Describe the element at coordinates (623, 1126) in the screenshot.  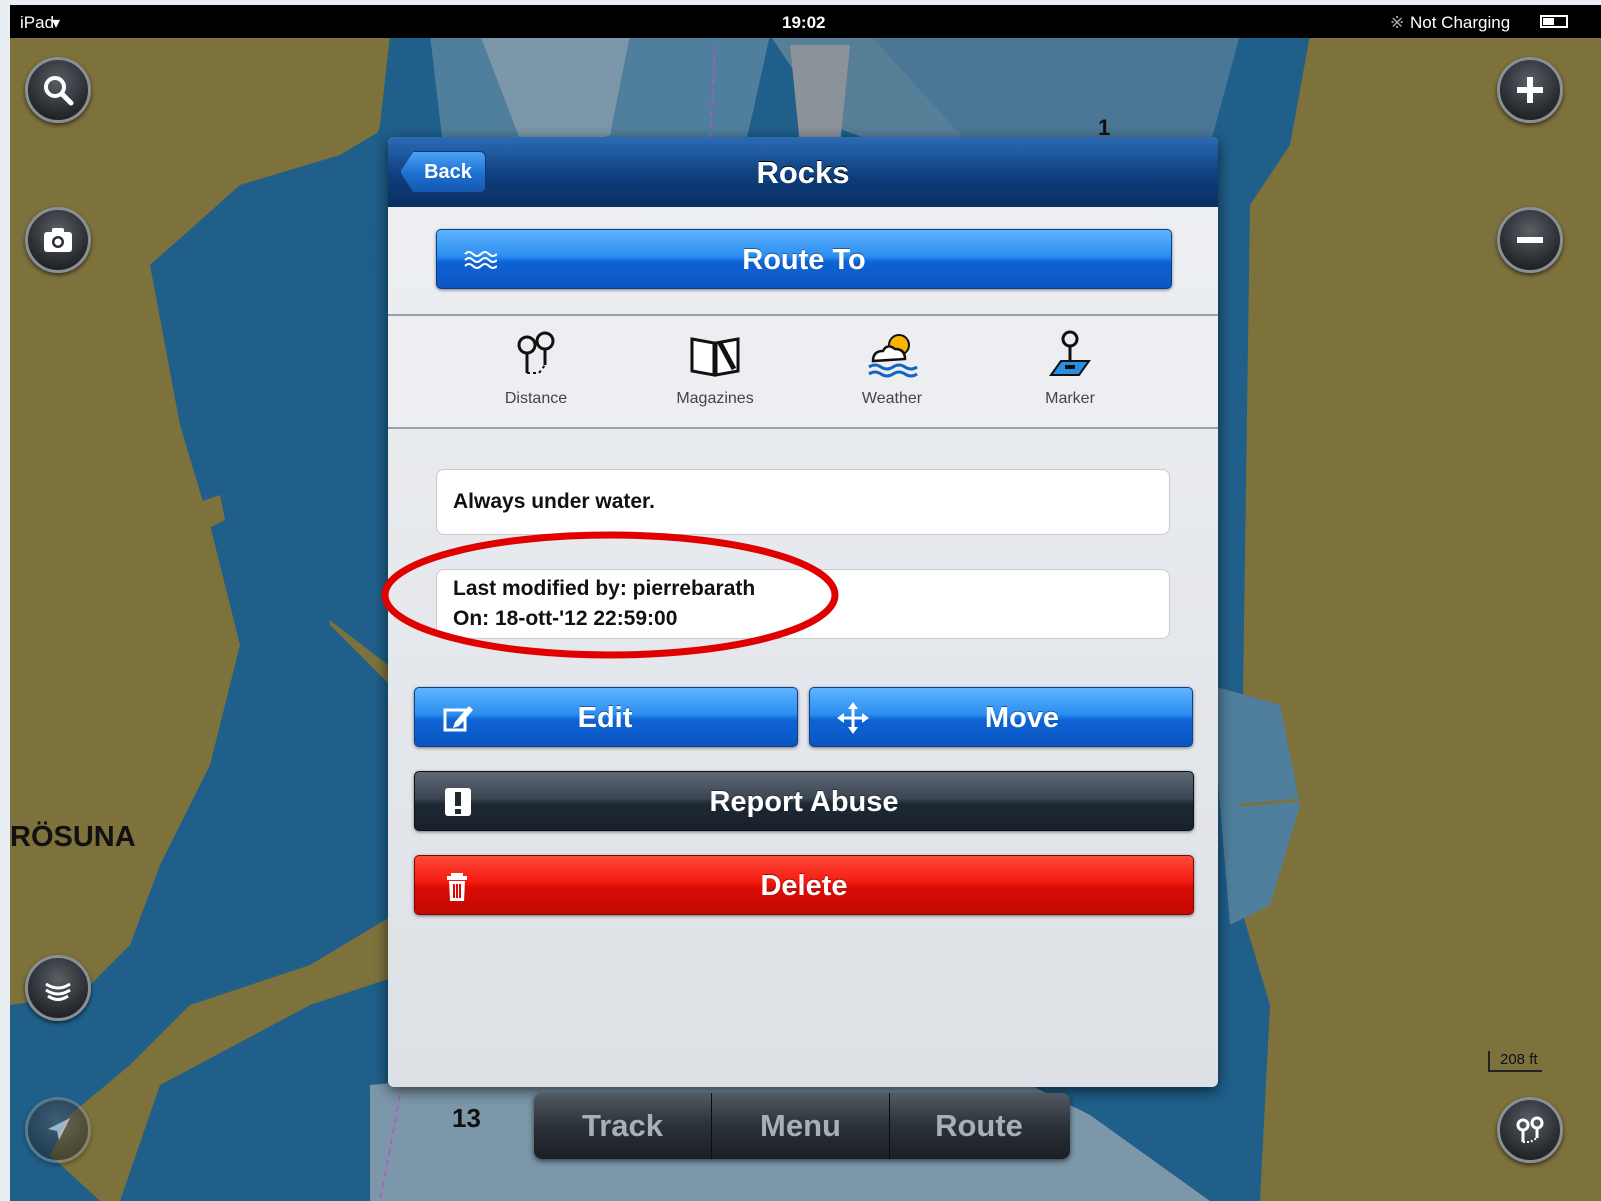
I see `tab-track: Track` at that location.